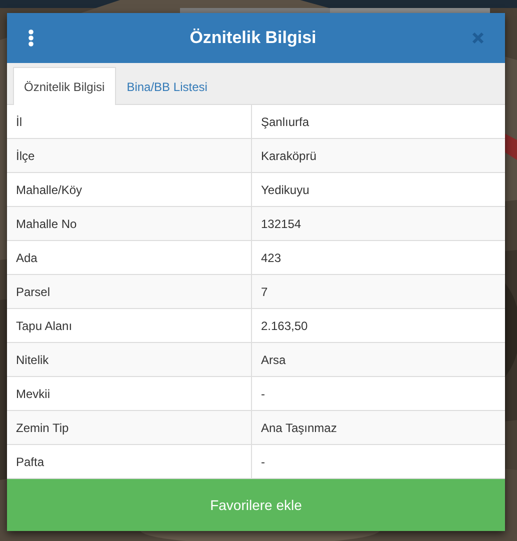  What do you see at coordinates (129, 359) in the screenshot?
I see `table-cell: Nitelik` at bounding box center [129, 359].